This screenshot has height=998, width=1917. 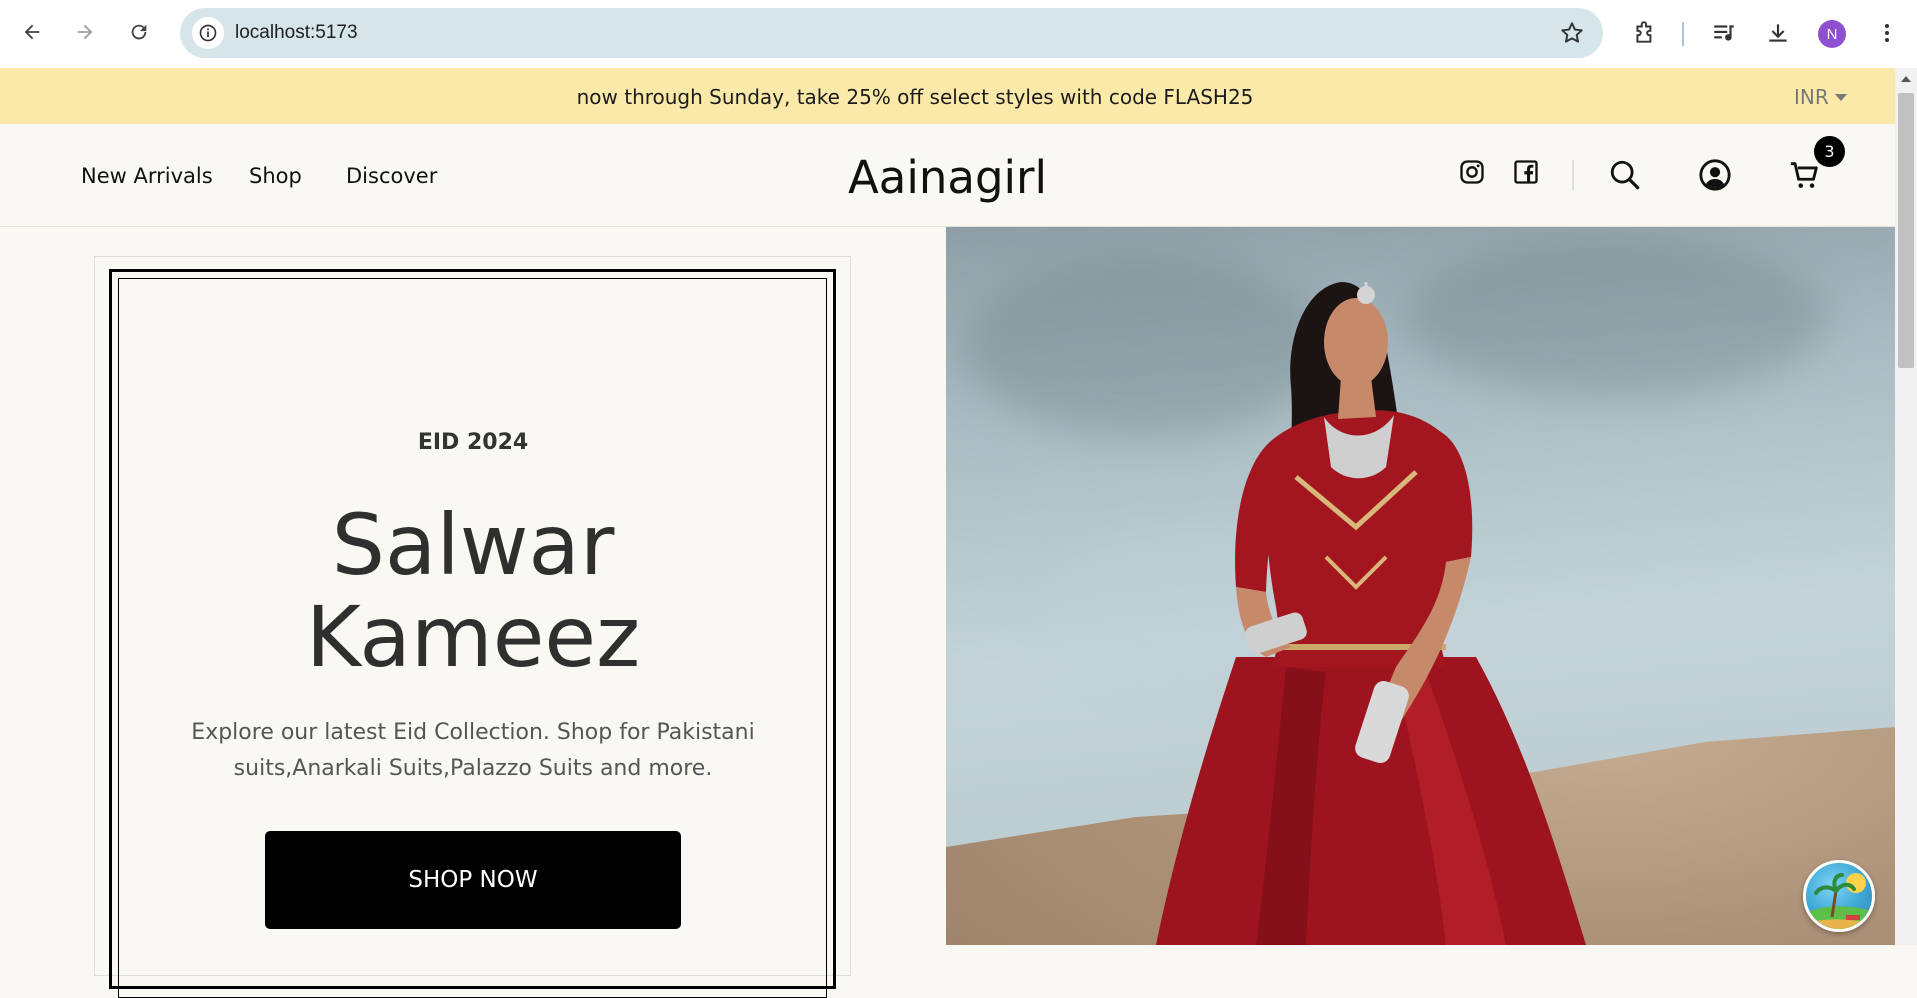 I want to click on extensions-button, so click(x=1645, y=33).